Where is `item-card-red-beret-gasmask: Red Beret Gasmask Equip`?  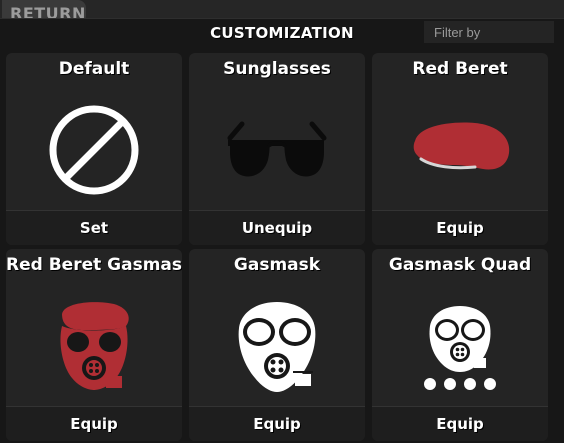
item-card-red-beret-gasmask: Red Beret Gasmask Equip is located at coordinates (94, 345).